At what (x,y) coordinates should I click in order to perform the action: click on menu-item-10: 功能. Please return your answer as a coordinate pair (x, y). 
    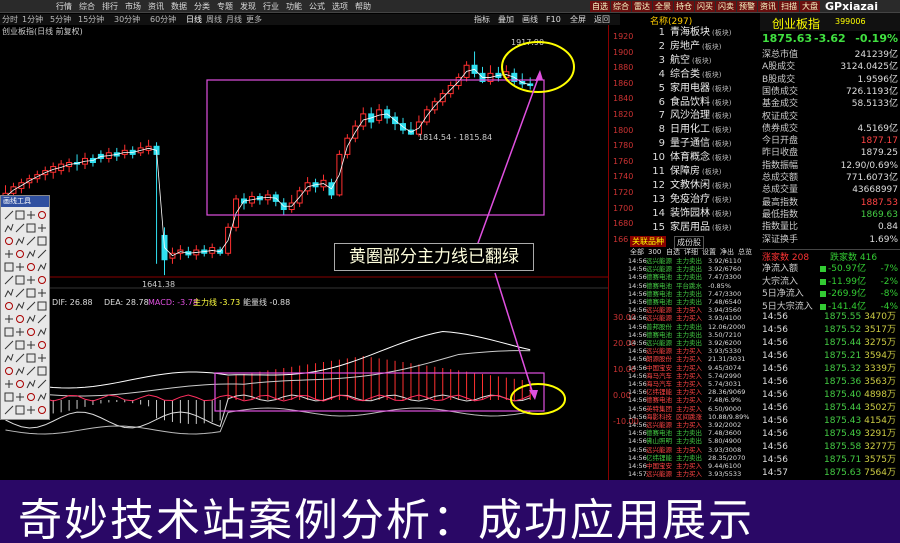
    Looking at the image, I should click on (294, 6).